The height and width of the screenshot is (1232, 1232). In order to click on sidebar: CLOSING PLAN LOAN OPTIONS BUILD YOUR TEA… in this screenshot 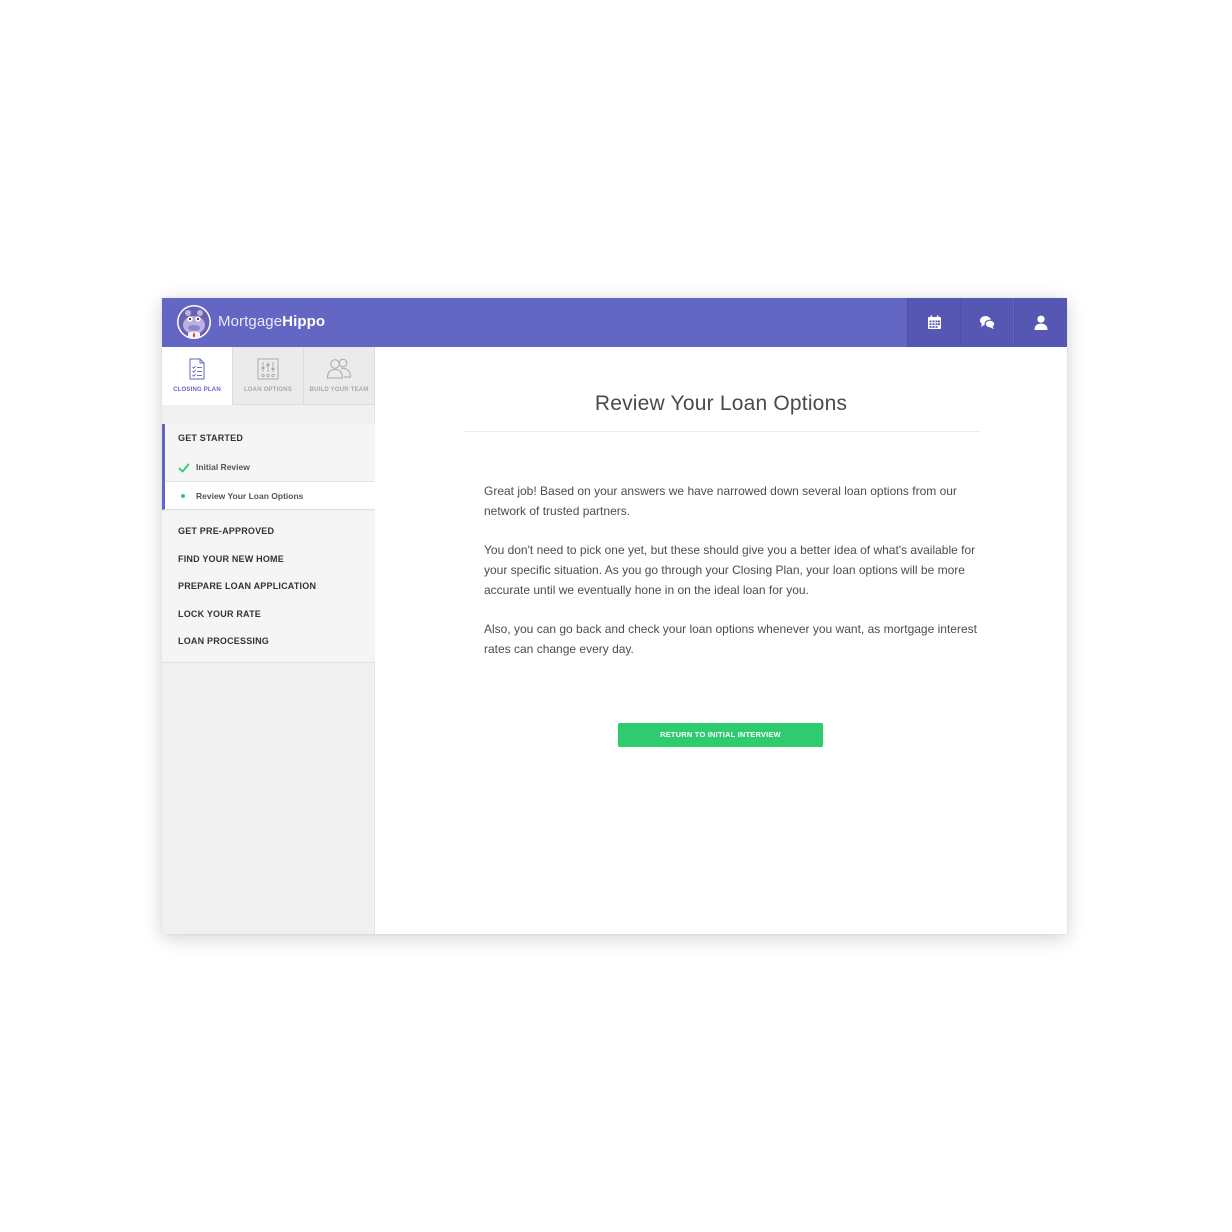, I will do `click(270, 640)`.